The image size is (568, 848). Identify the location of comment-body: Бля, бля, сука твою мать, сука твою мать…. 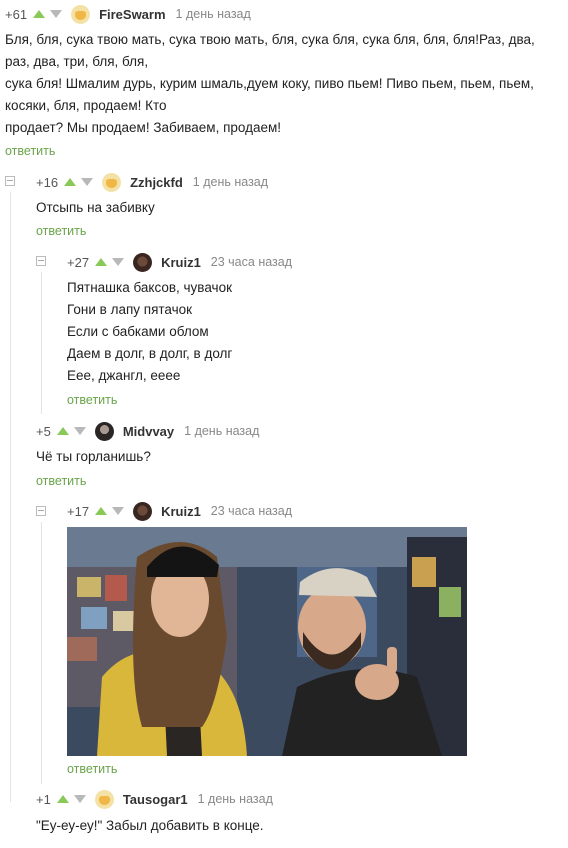
(284, 84).